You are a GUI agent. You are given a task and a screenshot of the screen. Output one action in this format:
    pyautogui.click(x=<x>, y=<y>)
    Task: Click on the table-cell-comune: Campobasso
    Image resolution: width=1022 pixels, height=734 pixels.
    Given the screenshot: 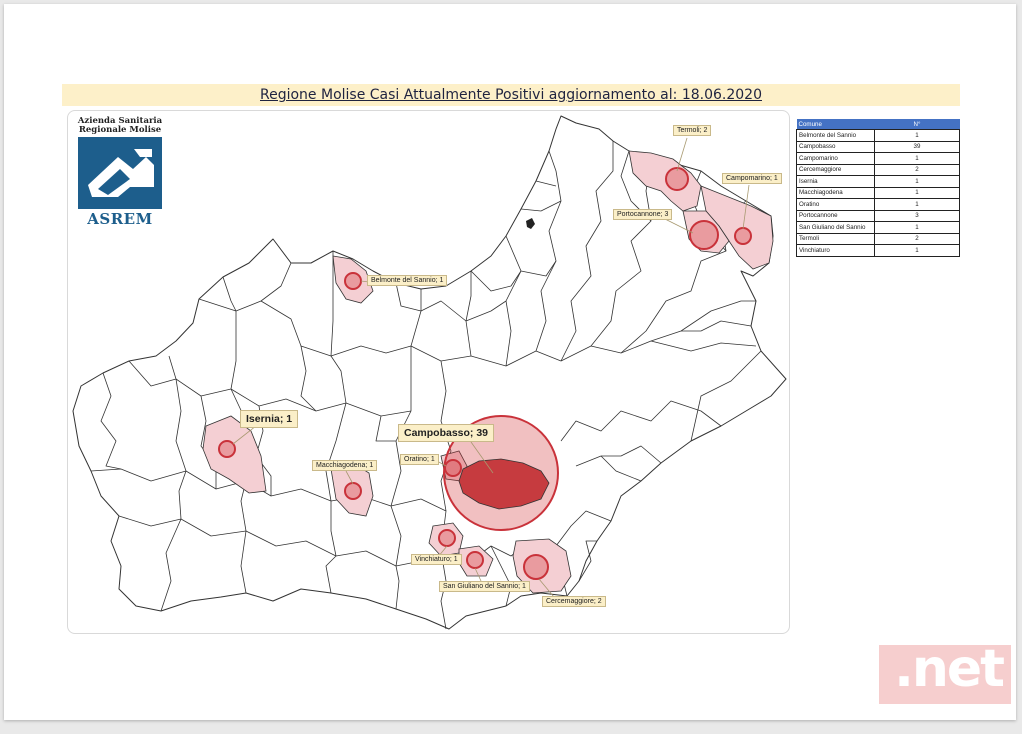 What is the action you would take?
    pyautogui.click(x=835, y=146)
    